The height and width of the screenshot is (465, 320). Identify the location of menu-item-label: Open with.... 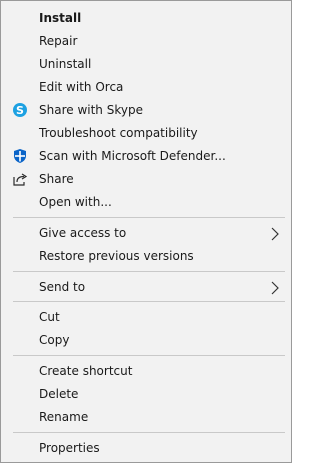
(75, 202).